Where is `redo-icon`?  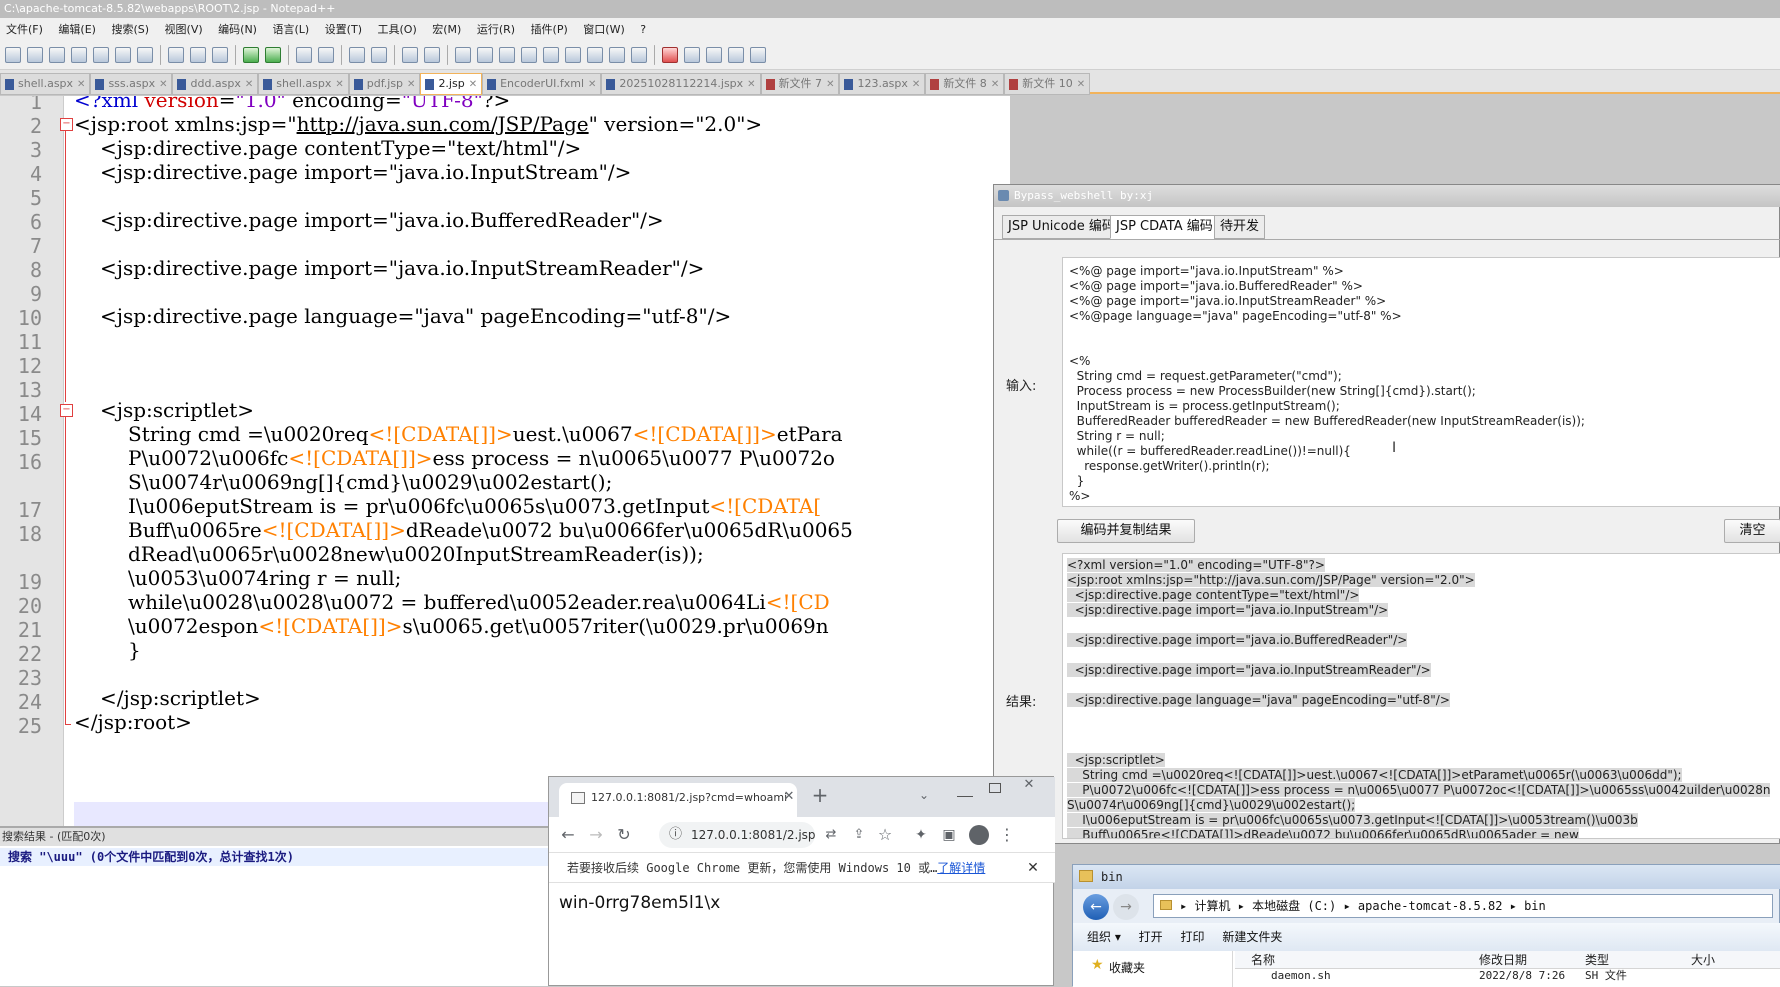 redo-icon is located at coordinates (273, 55).